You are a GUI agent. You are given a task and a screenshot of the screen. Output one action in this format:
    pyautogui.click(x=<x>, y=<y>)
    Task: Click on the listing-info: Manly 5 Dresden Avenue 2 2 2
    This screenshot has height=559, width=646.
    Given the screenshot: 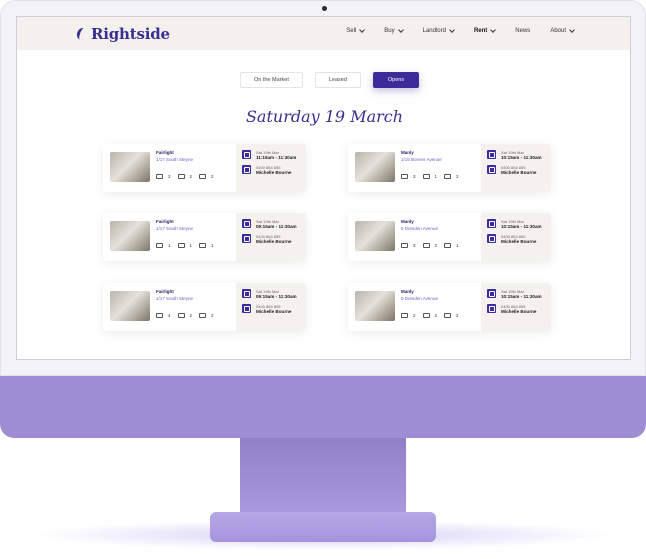 What is the action you would take?
    pyautogui.click(x=441, y=307)
    